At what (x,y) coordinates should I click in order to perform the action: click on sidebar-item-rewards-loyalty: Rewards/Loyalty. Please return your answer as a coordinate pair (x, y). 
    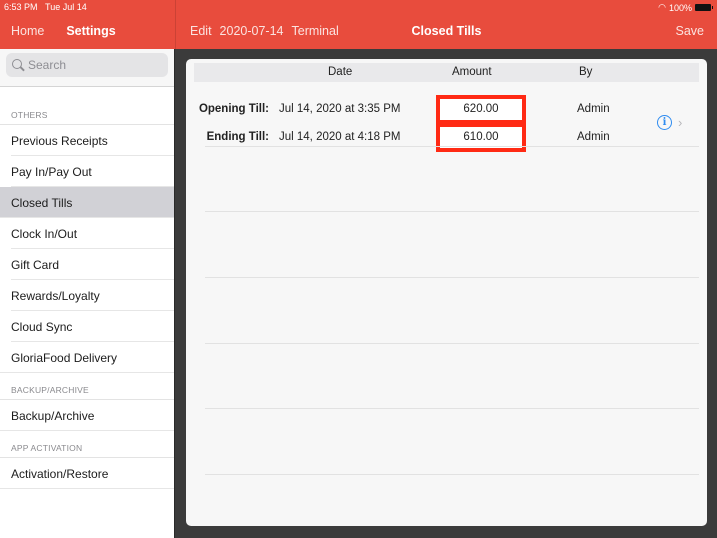
    Looking at the image, I should click on (87, 295).